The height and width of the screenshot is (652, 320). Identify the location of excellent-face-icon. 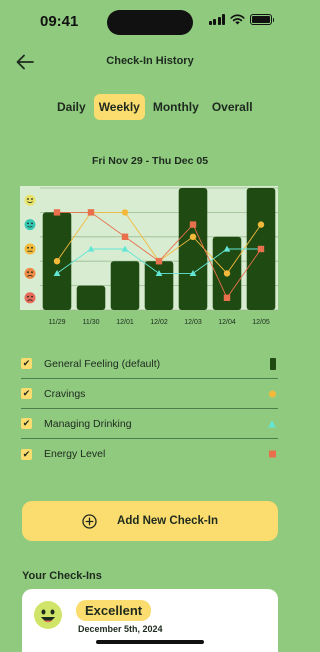
(48, 615).